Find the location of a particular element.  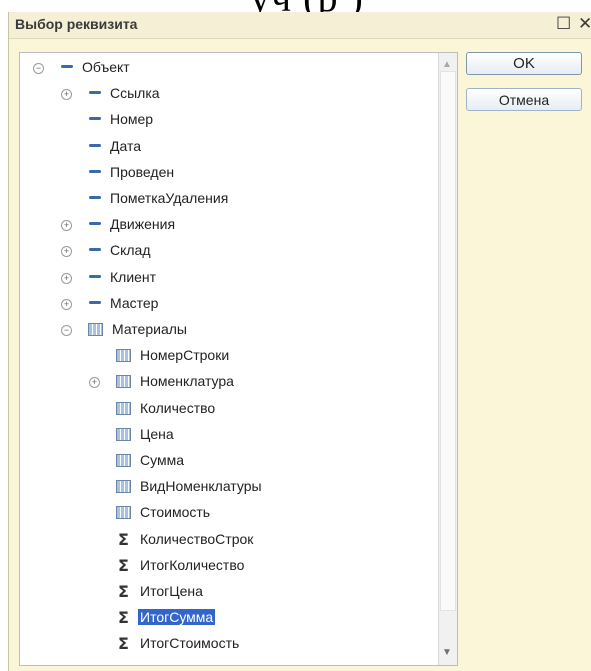

tree-item-label: ИтогКоличество is located at coordinates (192, 564).